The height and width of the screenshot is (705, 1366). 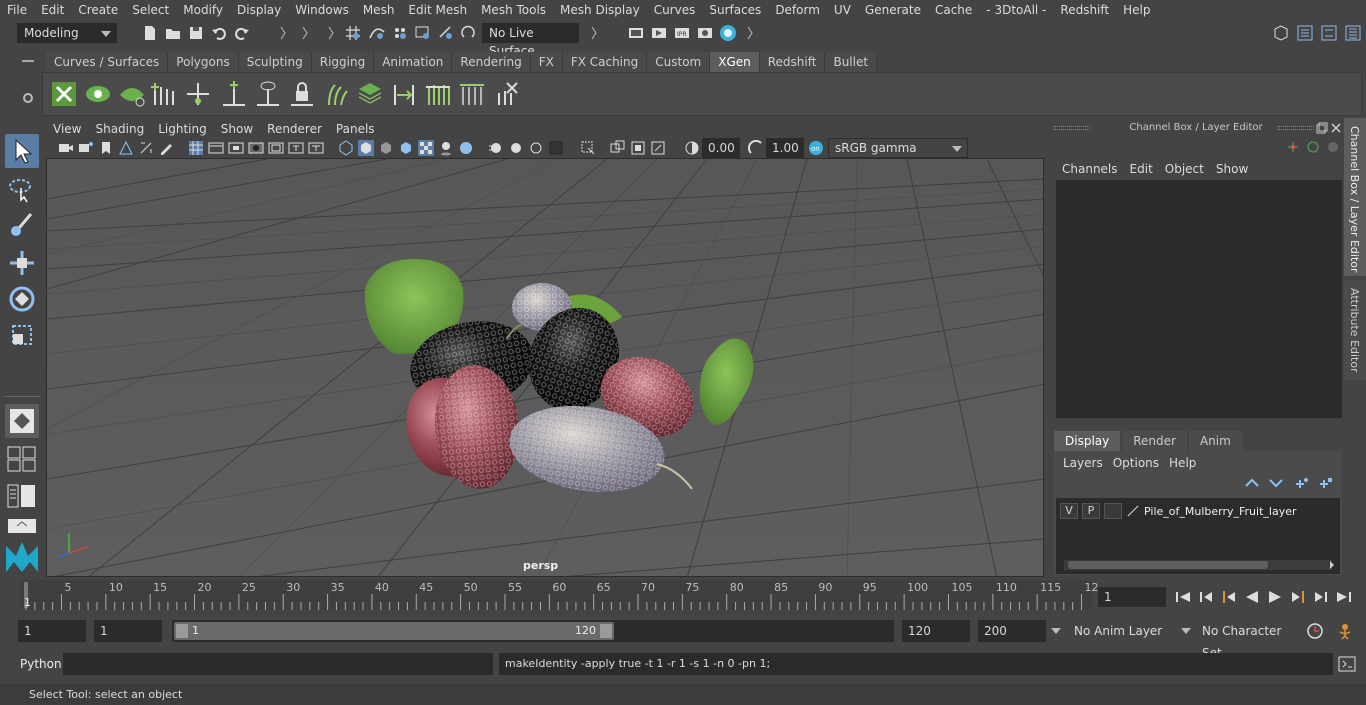 I want to click on layer-row: V P Pile_of_Mulberry_Fruit_layer, so click(x=1199, y=511).